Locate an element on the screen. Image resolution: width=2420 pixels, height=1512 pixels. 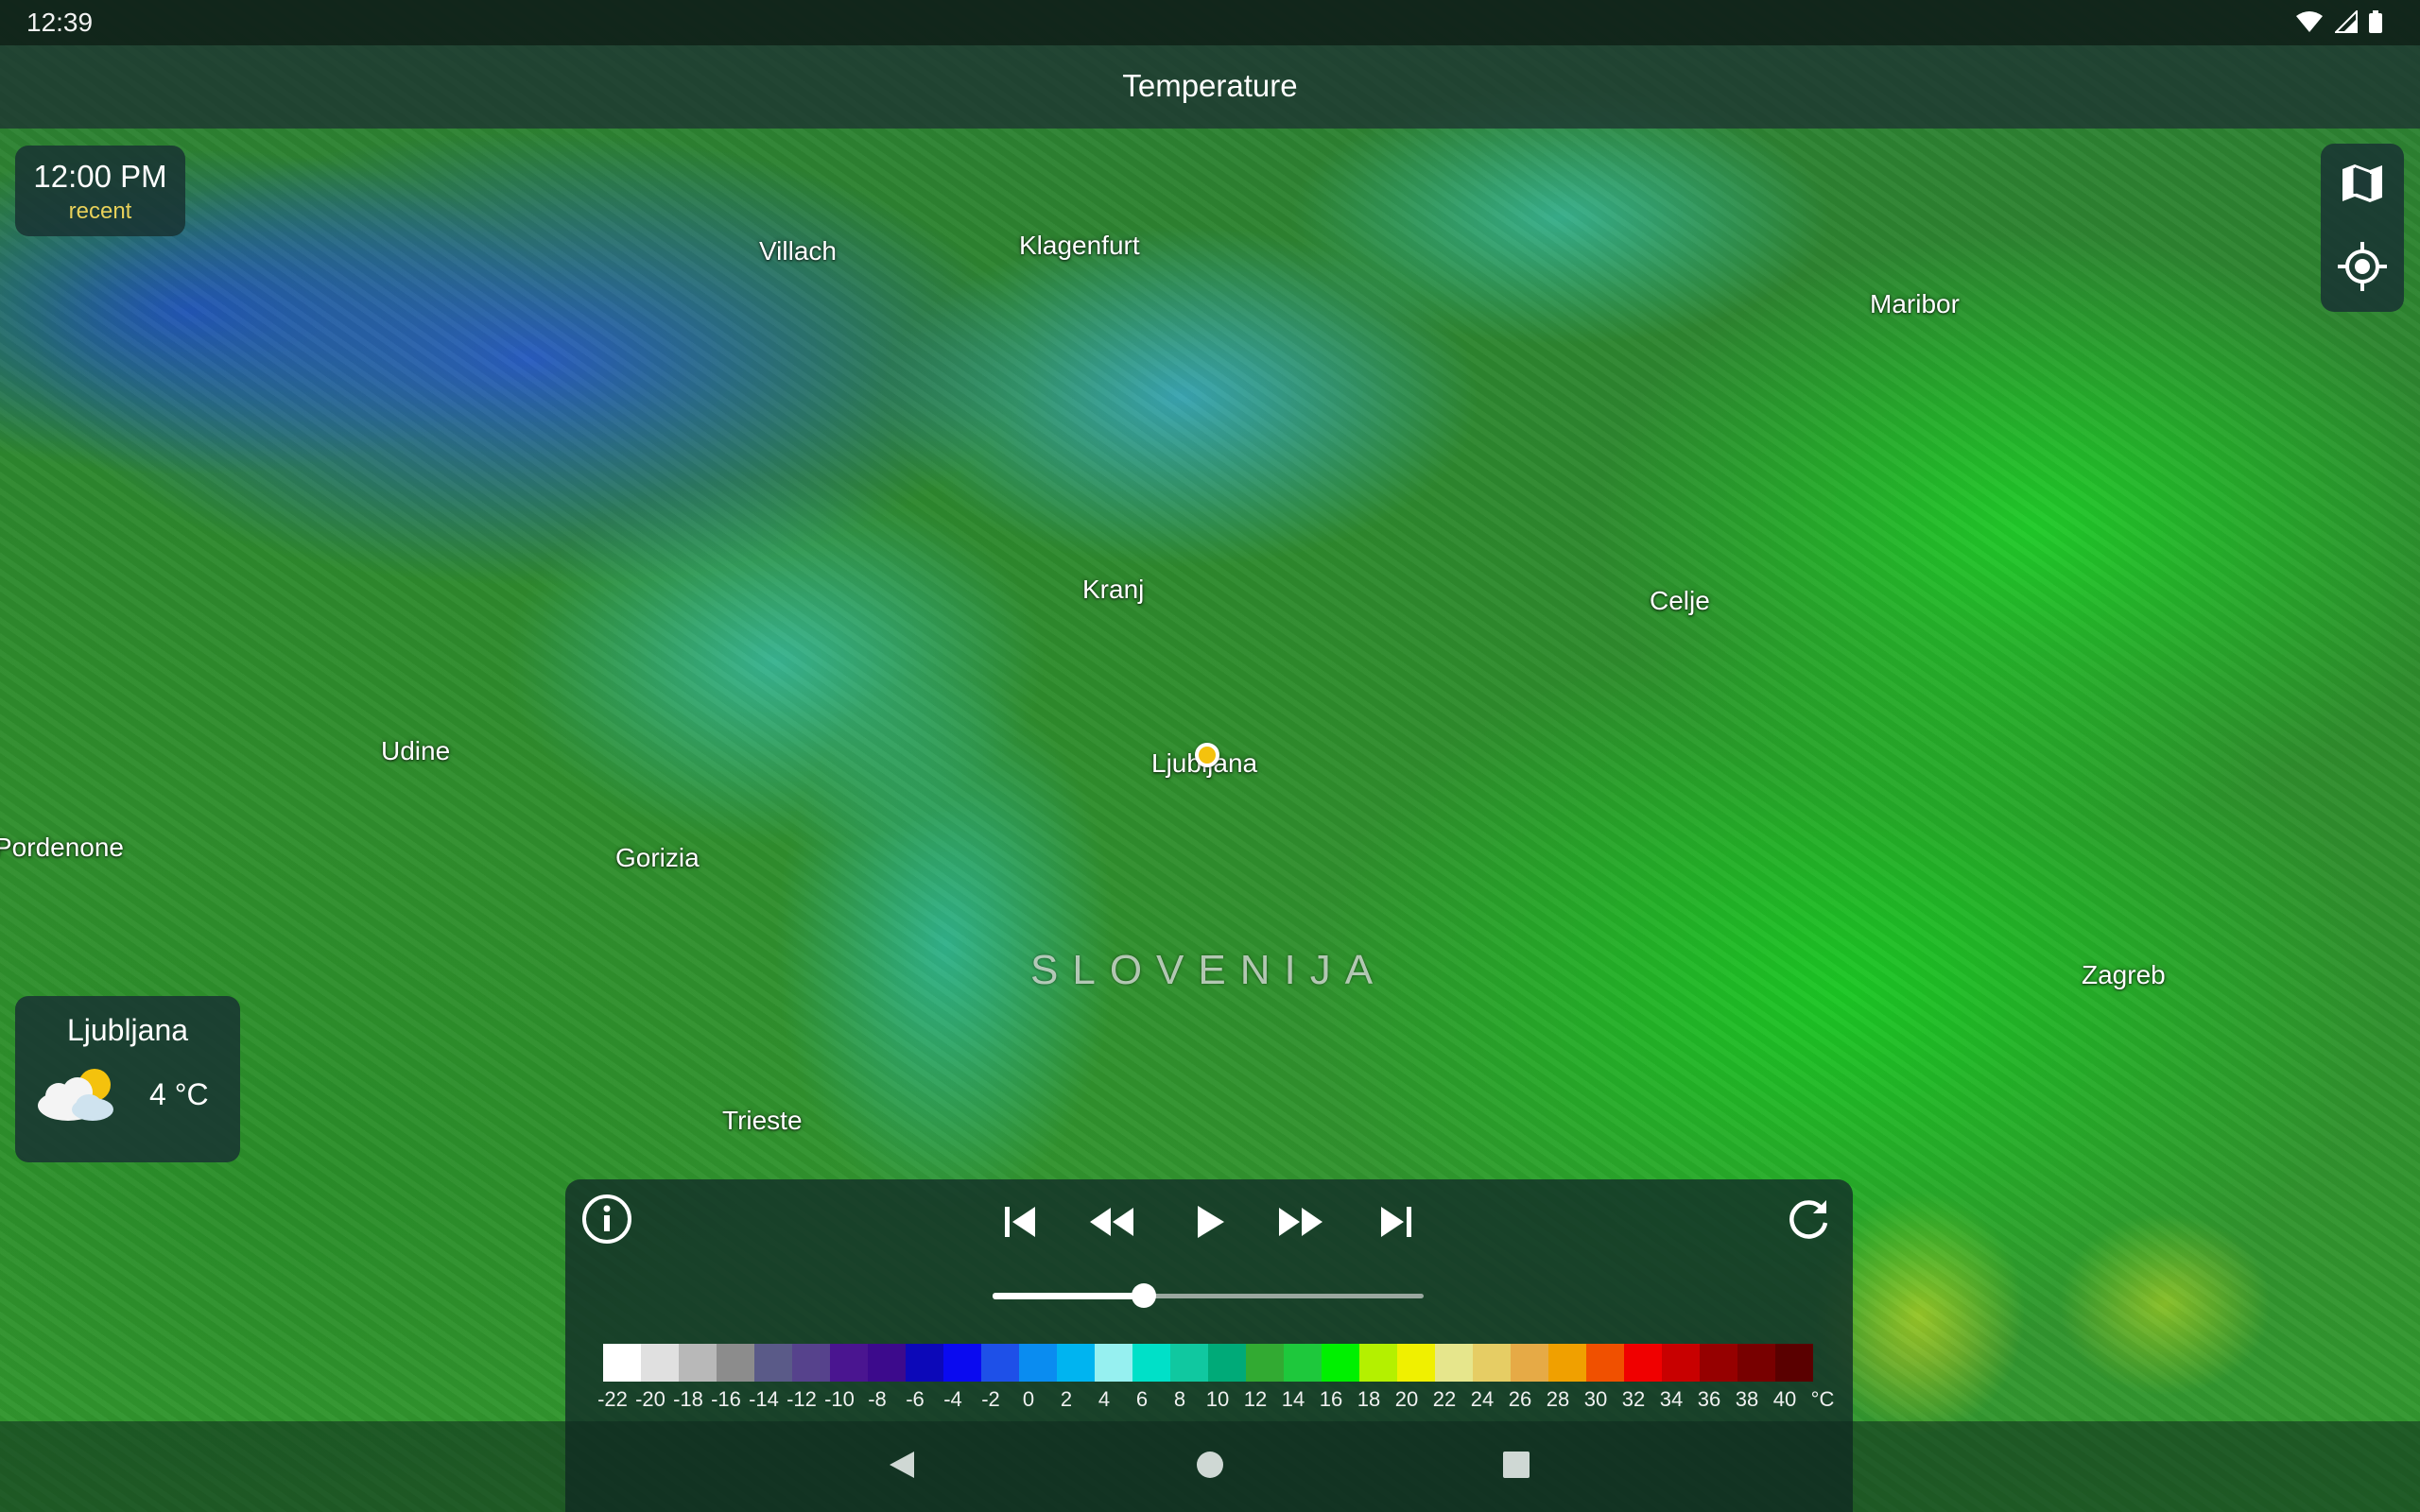
info-icon is located at coordinates (607, 1221).